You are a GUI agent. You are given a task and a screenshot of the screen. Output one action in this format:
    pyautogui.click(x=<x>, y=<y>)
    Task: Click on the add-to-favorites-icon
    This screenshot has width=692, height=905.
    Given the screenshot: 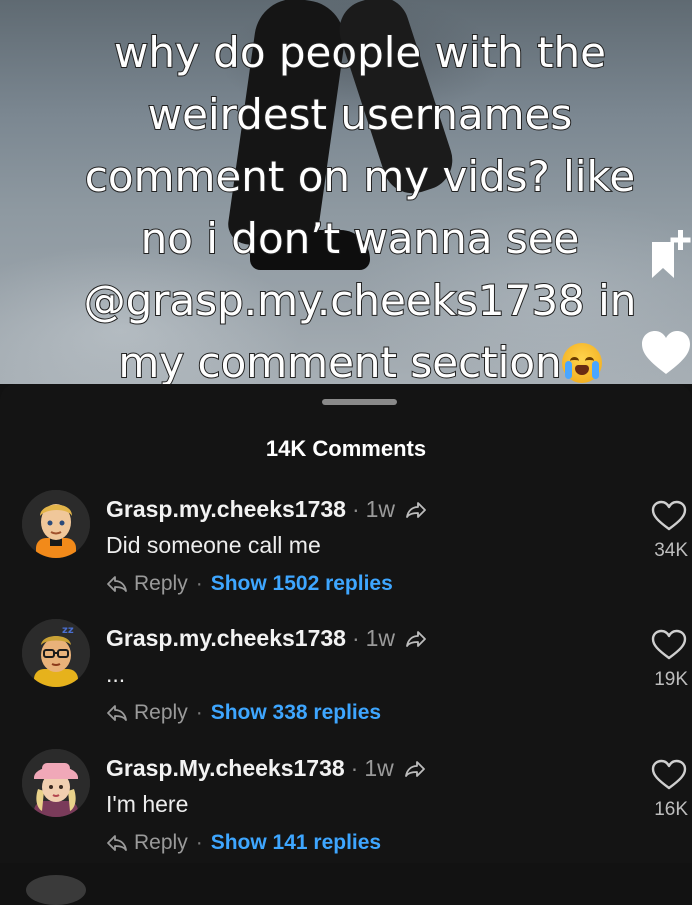 What is the action you would take?
    pyautogui.click(x=669, y=255)
    